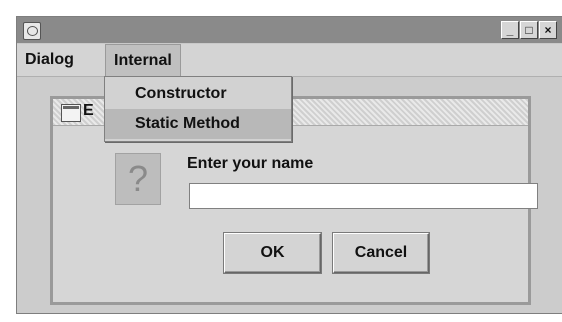 The image size is (562, 322). I want to click on menu-bar: Dialog Internal, so click(289, 60).